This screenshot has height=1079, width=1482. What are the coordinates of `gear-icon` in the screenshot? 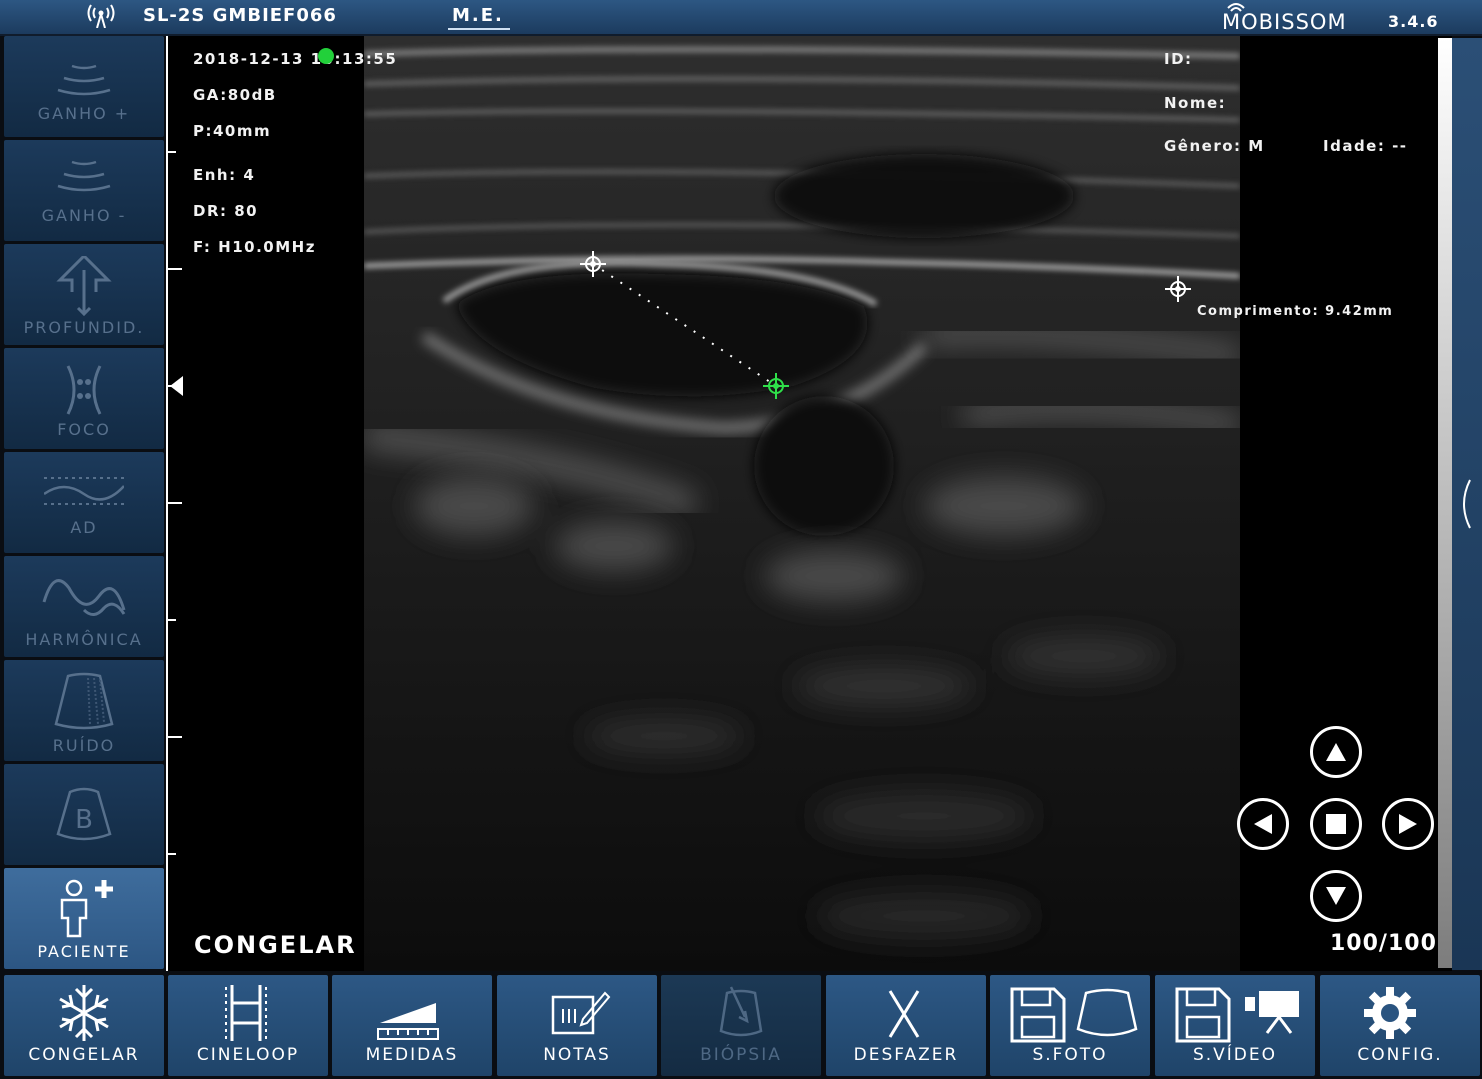 It's located at (1390, 1013).